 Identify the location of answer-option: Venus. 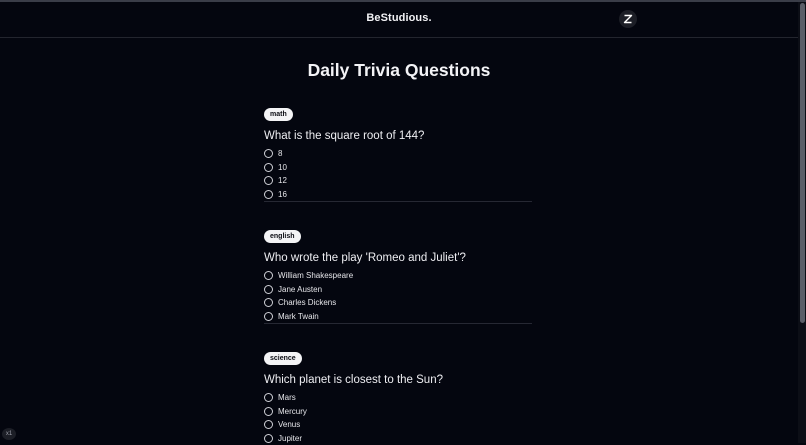
(398, 425).